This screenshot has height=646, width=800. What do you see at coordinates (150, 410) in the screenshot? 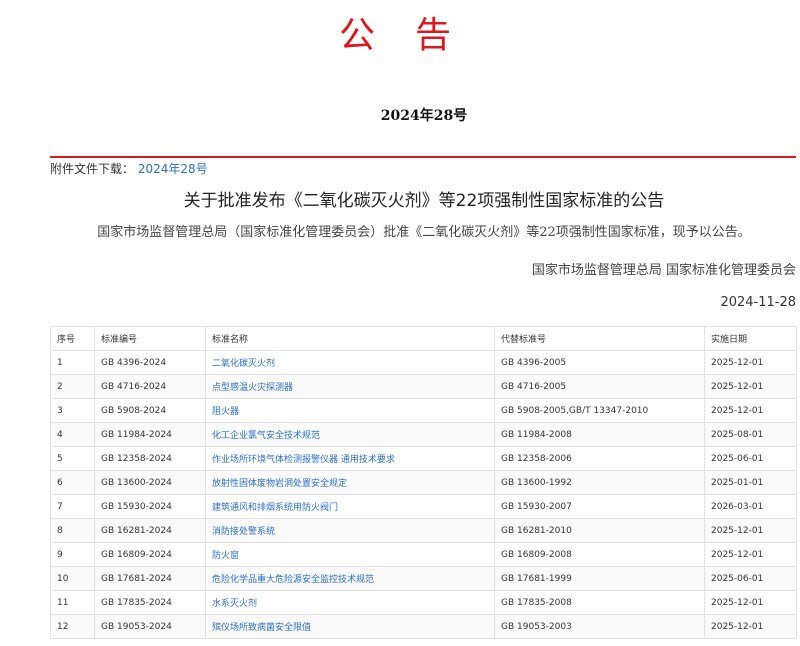
I see `cell-code: GB 5908-2024` at bounding box center [150, 410].